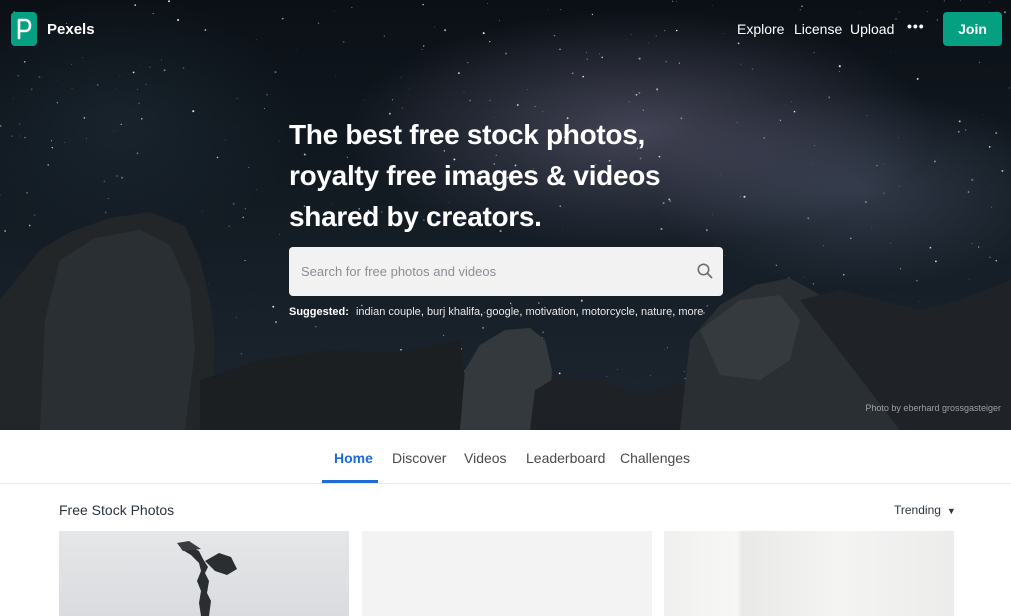 The width and height of the screenshot is (1011, 616). I want to click on caret-down-icon: ▼, so click(951, 511).